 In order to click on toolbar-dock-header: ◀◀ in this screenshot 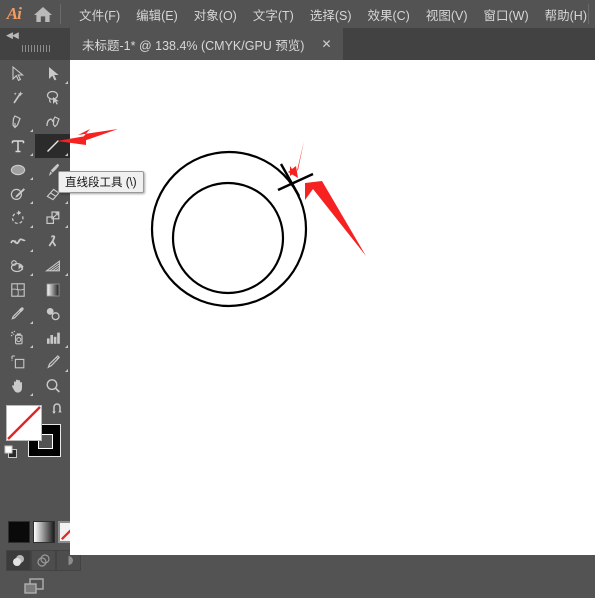, I will do `click(35, 44)`.